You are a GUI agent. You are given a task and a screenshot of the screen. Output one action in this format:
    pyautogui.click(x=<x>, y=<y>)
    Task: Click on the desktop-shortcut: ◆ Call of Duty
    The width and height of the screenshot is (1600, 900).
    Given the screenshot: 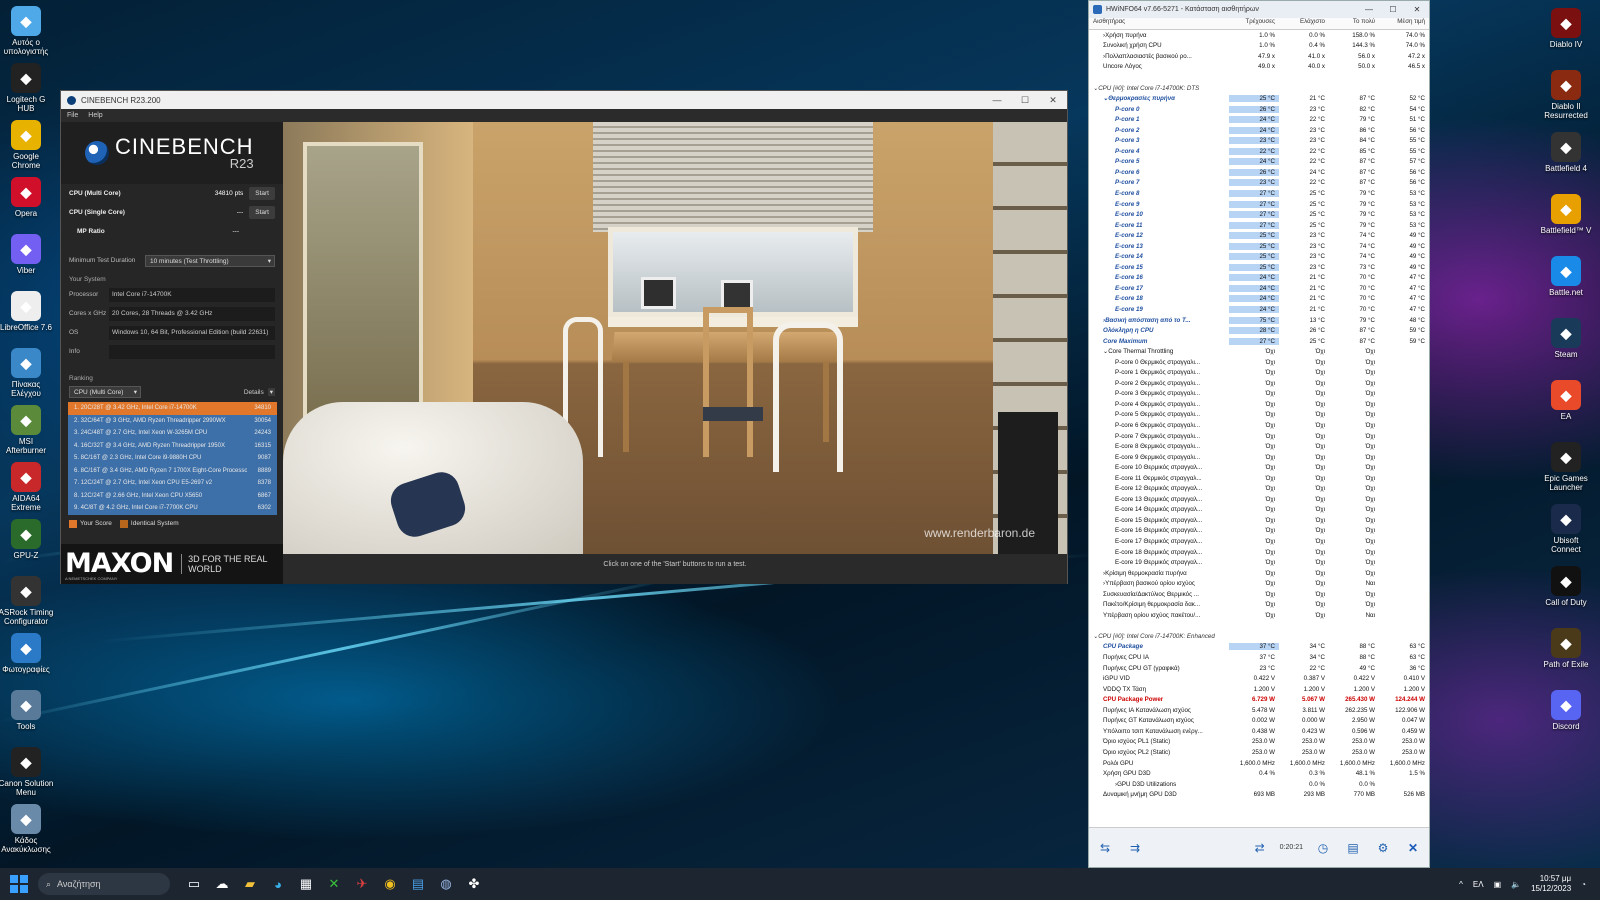 What is the action you would take?
    pyautogui.click(x=1566, y=586)
    